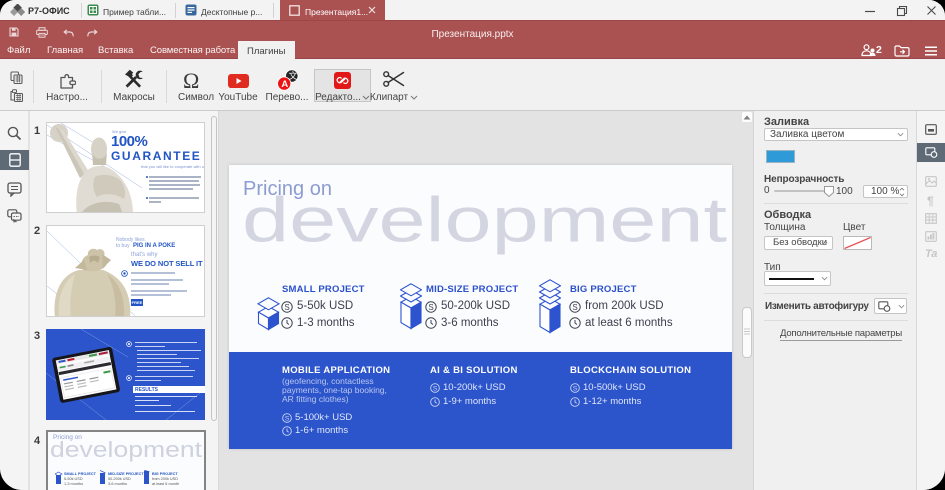 This screenshot has height=490, width=945. I want to click on svg-text: A, so click(284, 84).